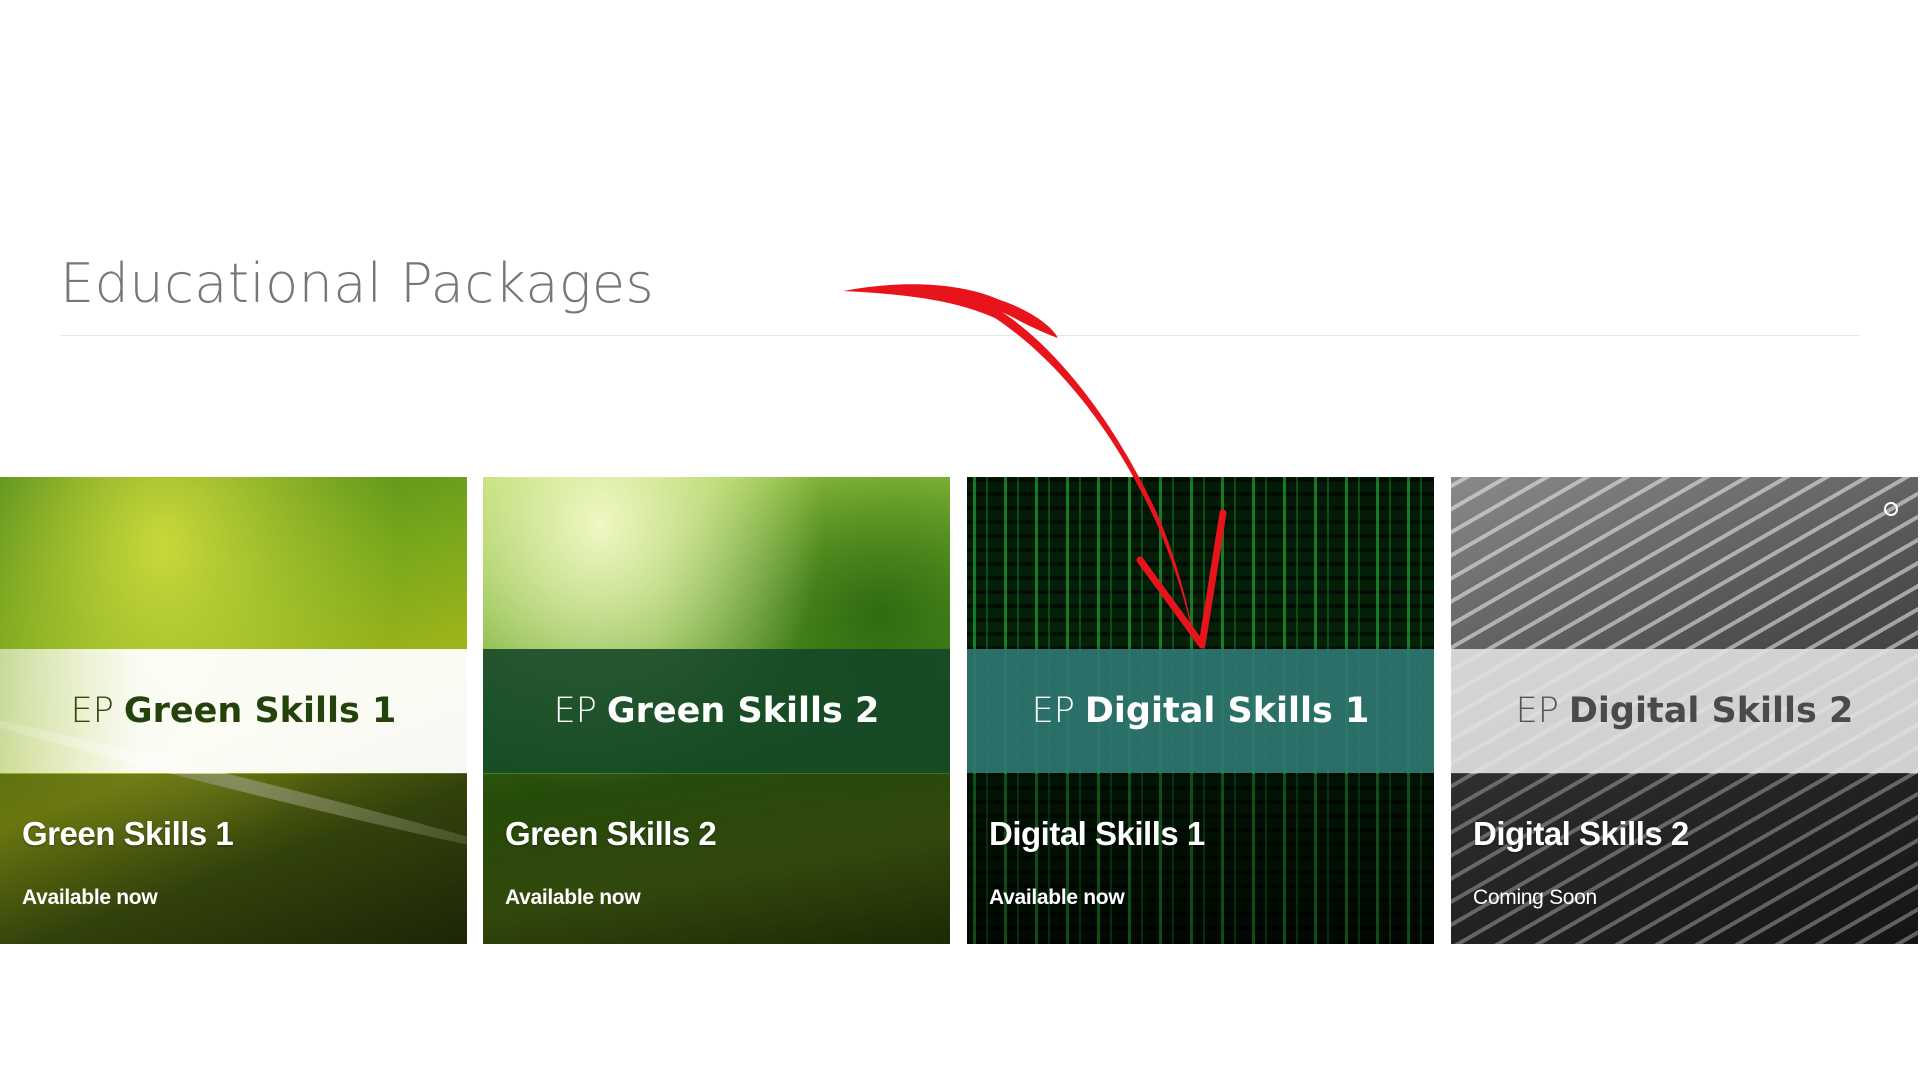 Image resolution: width=1920 pixels, height=1080 pixels. I want to click on card-title: Digital Skills 1, so click(1097, 834).